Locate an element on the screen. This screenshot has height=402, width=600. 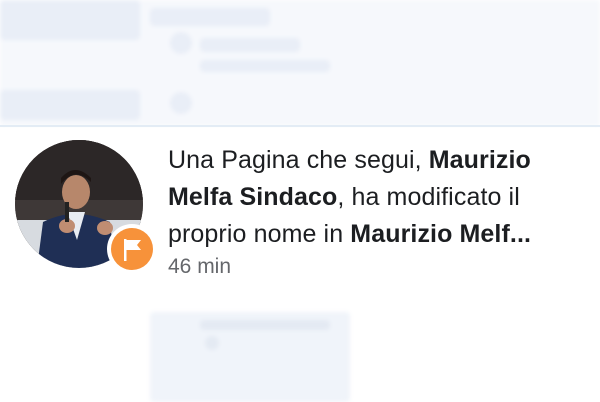
flag-icon is located at coordinates (132, 250).